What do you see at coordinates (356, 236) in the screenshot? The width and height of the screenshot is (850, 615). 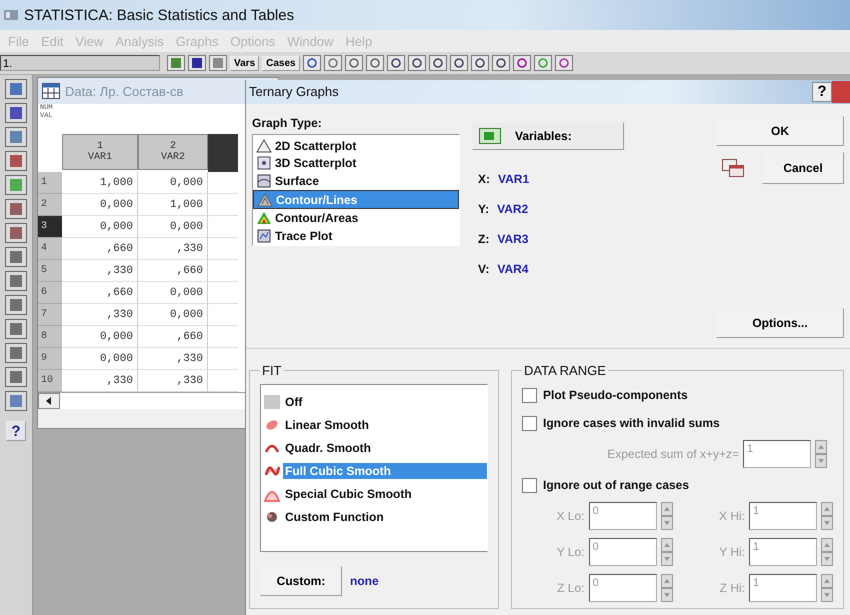 I see `list-item: Trace Plot` at bounding box center [356, 236].